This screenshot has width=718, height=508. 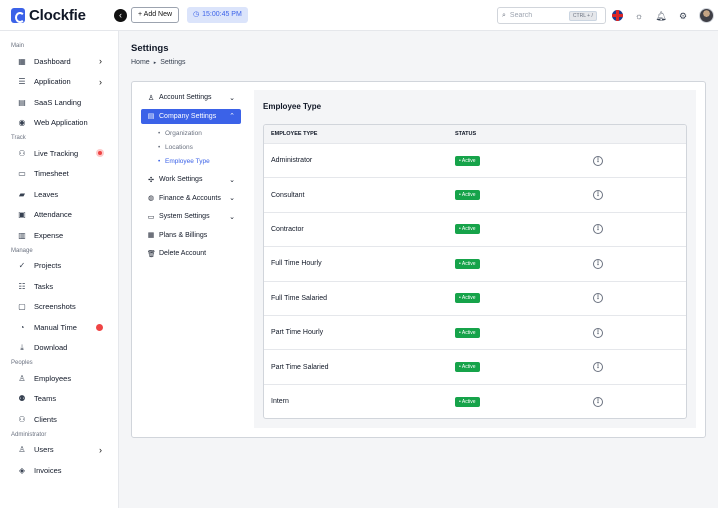 I want to click on grid-icon: ▦, so click(x=22, y=61).